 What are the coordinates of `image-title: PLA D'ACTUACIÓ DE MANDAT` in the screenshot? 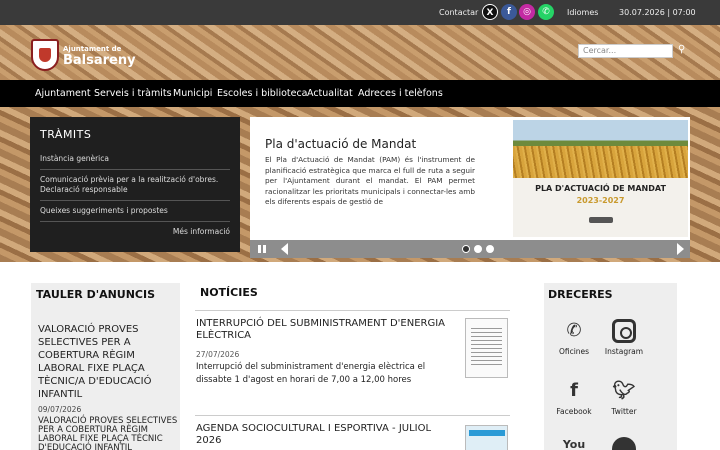 It's located at (600, 188).